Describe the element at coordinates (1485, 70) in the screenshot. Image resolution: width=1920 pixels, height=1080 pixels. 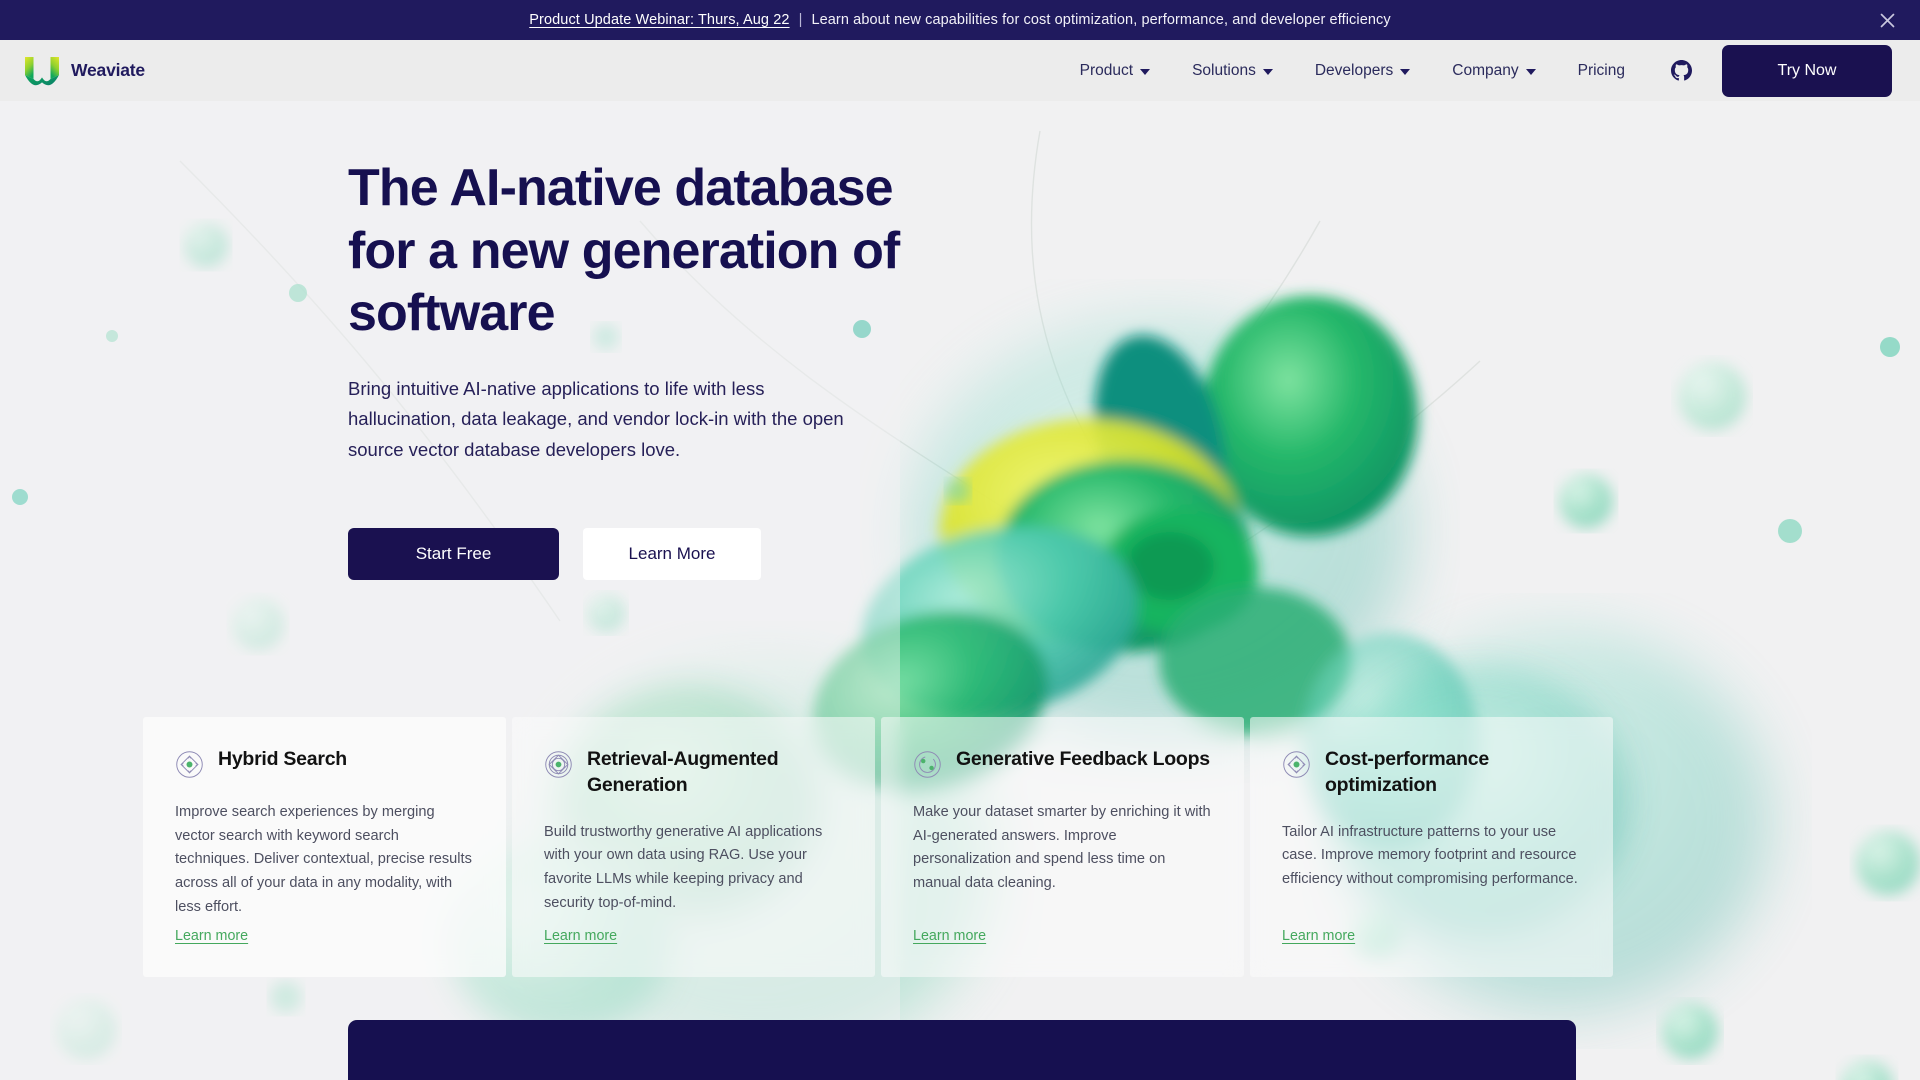
I see `nav-item-company-label: Company` at that location.